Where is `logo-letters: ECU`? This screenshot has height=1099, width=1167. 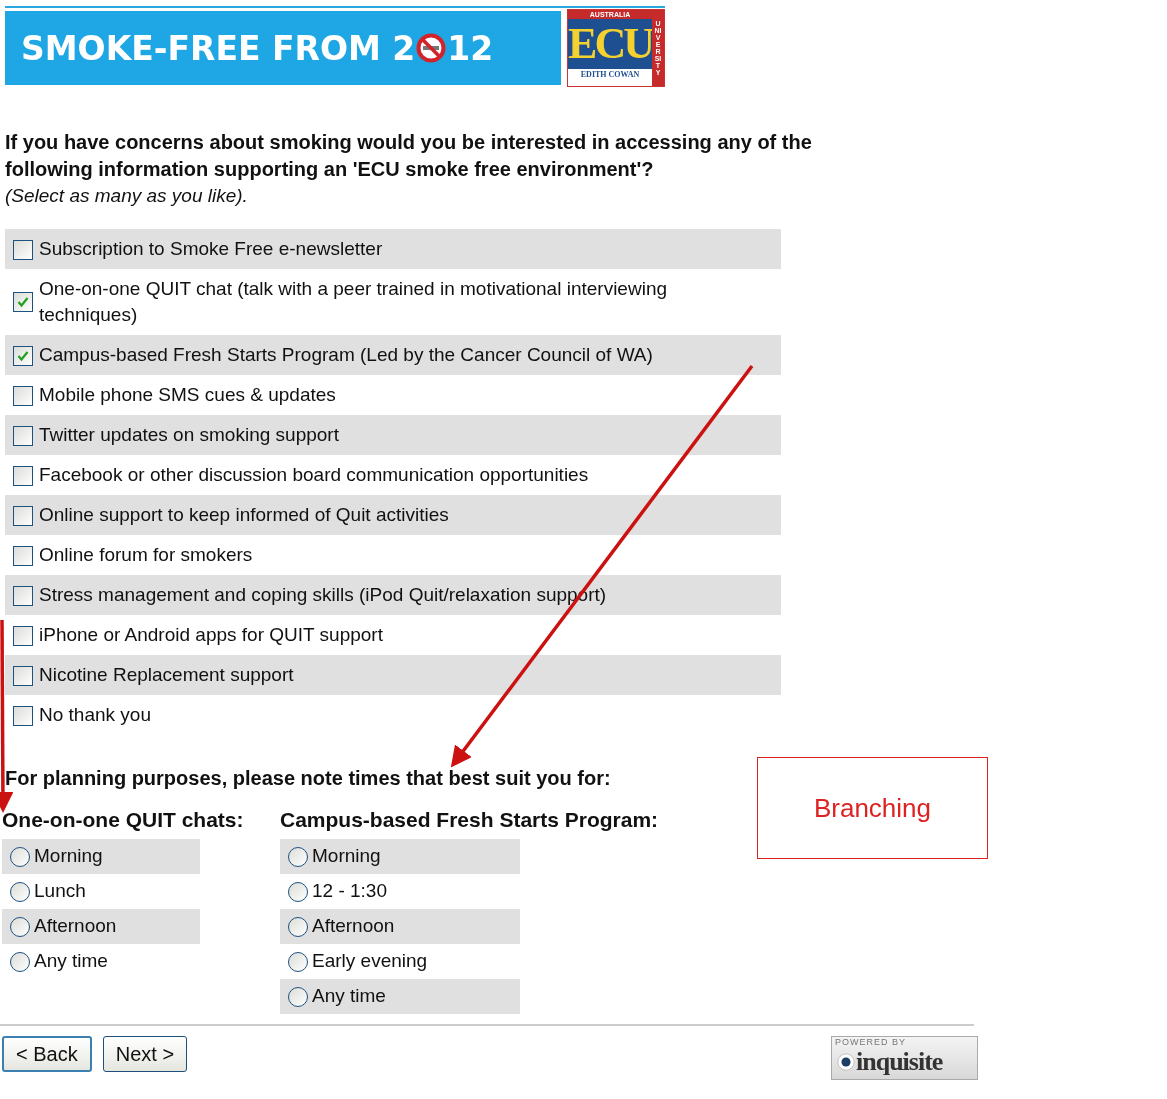
logo-letters: ECU is located at coordinates (610, 44).